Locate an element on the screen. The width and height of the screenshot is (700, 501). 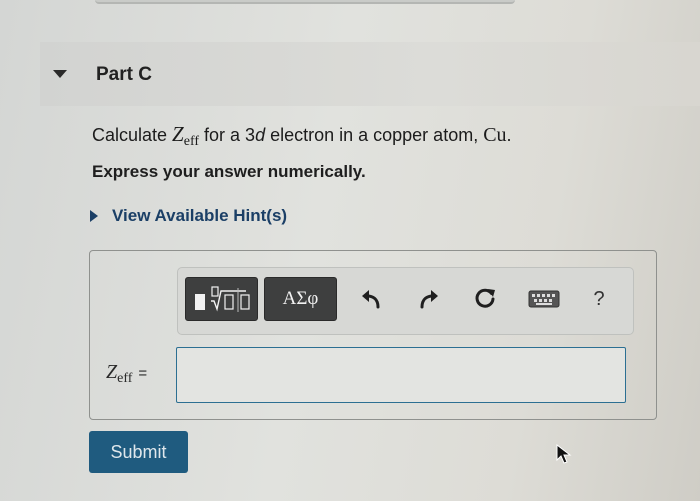
templates-icon is located at coordinates (222, 299).